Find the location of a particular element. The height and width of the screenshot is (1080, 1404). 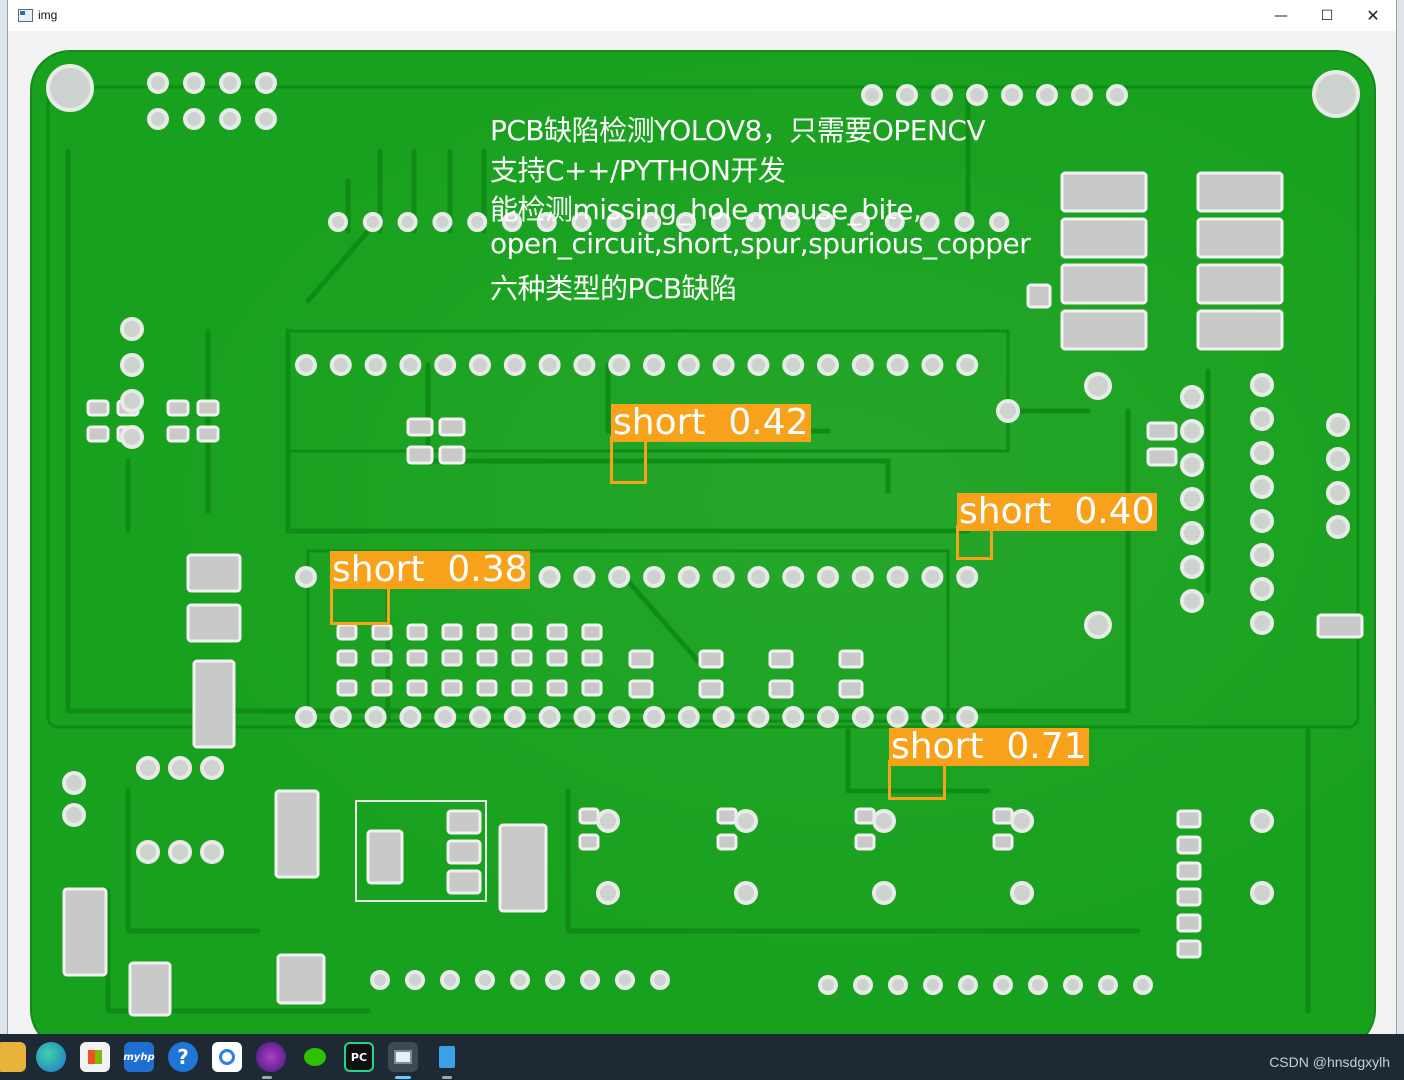

baidu-netdisk-icon is located at coordinates (227, 1057).